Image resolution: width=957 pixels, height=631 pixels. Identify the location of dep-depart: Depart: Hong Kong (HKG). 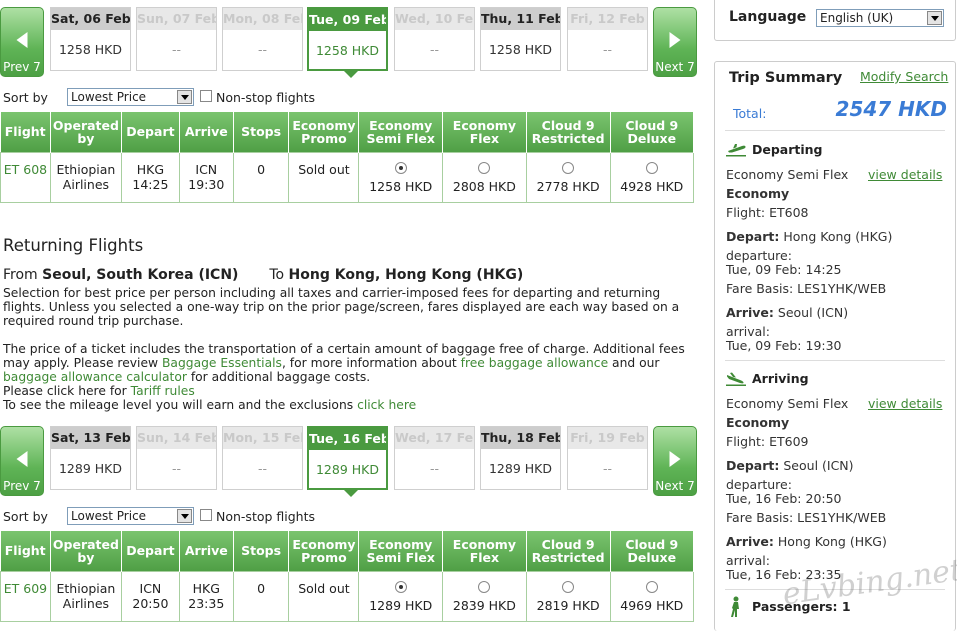
(809, 236).